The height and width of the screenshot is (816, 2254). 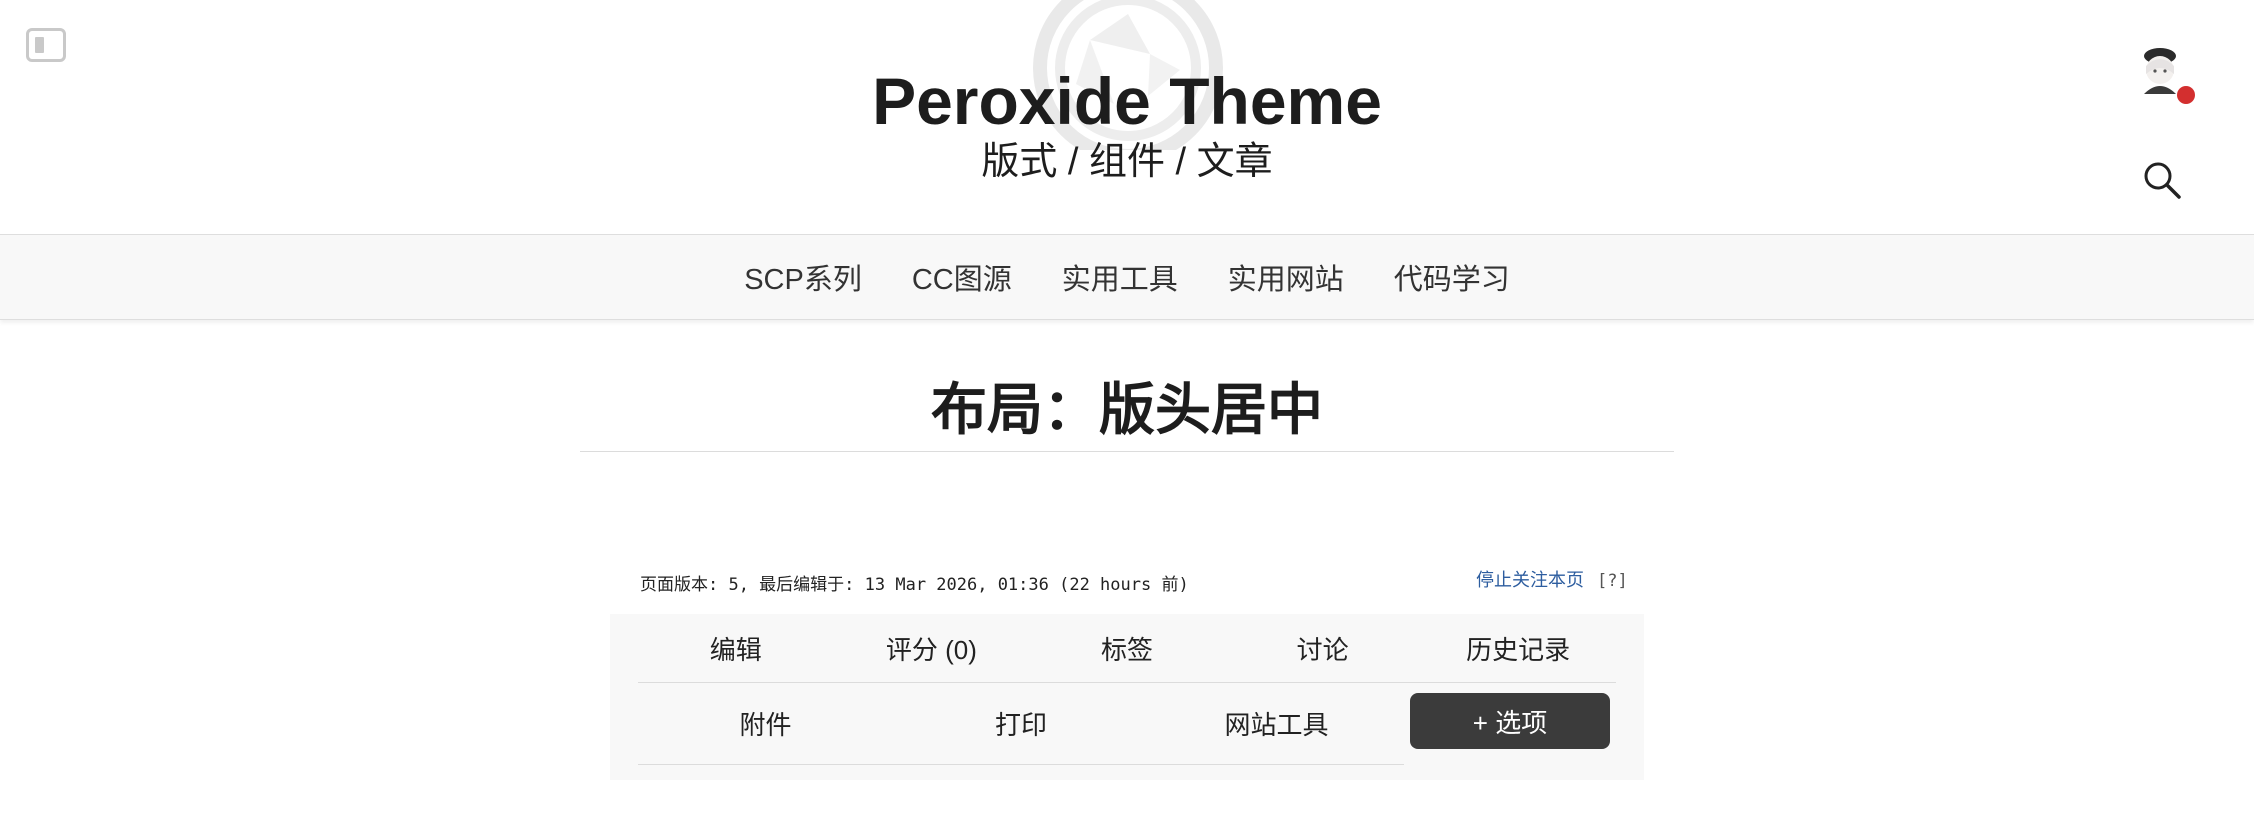 I want to click on watch-controls: 停止关注本页 [?], so click(x=1552, y=579).